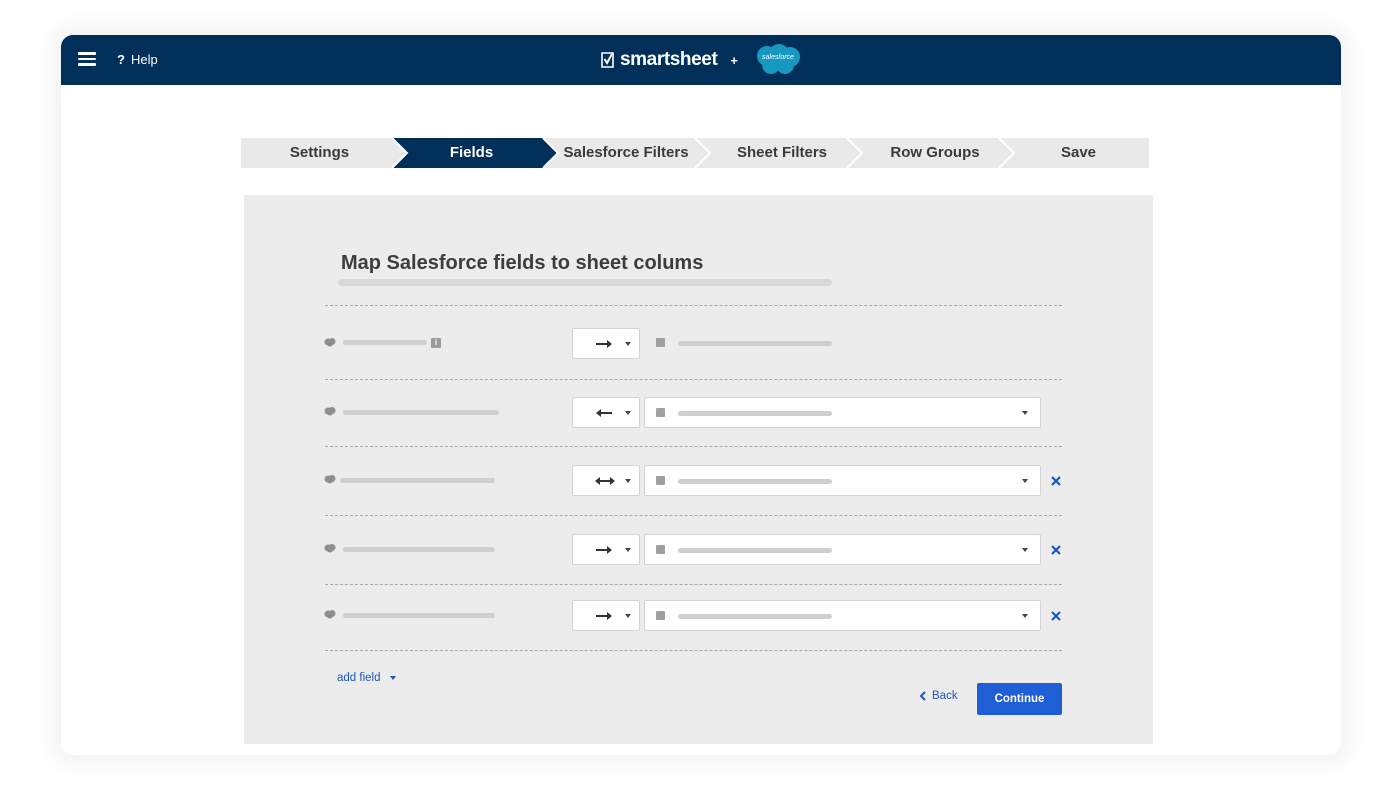 The image size is (1400, 788). I want to click on salesforce-cloud-icon: salesforce, so click(778, 60).